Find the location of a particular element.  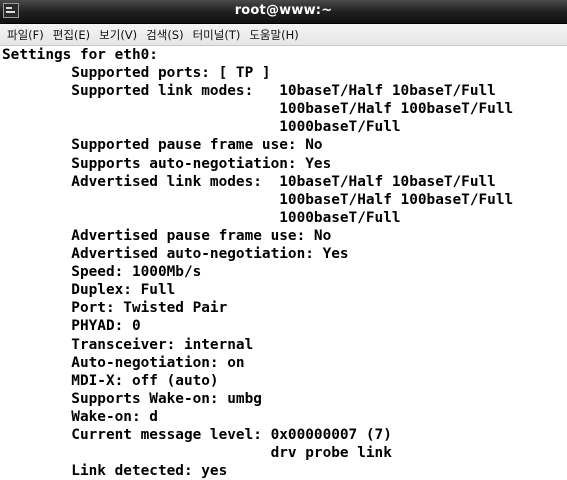

terminal-line: Transceiver: internal is located at coordinates (128, 344).